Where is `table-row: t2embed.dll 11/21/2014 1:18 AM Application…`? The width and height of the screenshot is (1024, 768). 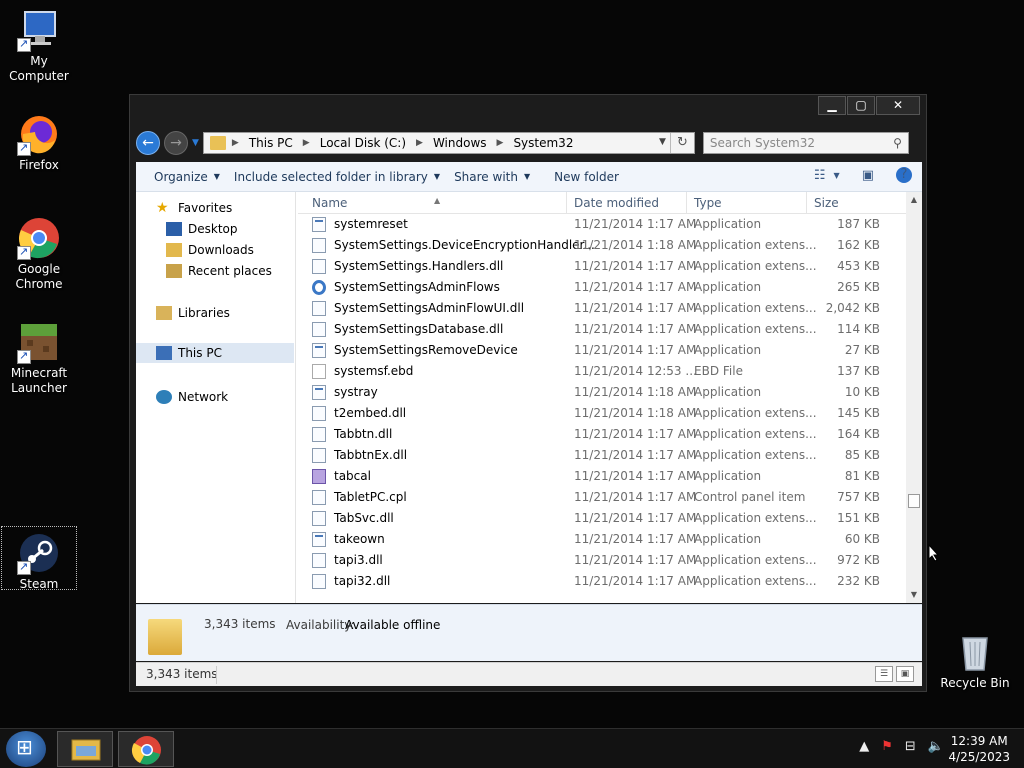
table-row: t2embed.dll 11/21/2014 1:18 AM Application… is located at coordinates (602, 413).